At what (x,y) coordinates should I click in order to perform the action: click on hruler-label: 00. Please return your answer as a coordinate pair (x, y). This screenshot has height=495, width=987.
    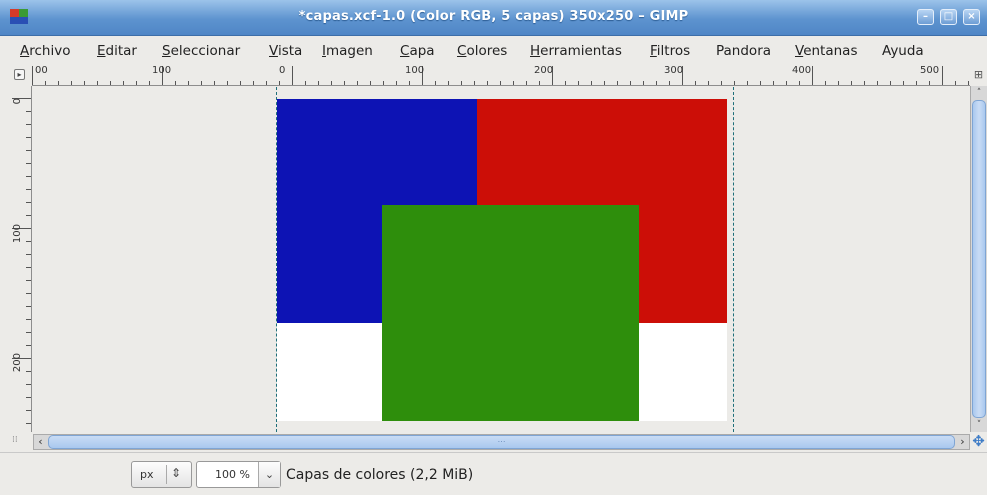
    Looking at the image, I should click on (41, 70).